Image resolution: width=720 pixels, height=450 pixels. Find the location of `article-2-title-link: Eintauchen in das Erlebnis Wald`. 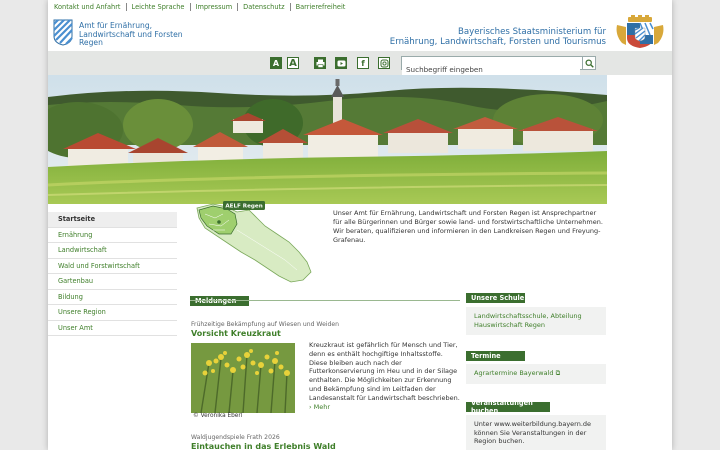

article-2-title-link: Eintauchen in das Erlebnis Wald is located at coordinates (263, 446).